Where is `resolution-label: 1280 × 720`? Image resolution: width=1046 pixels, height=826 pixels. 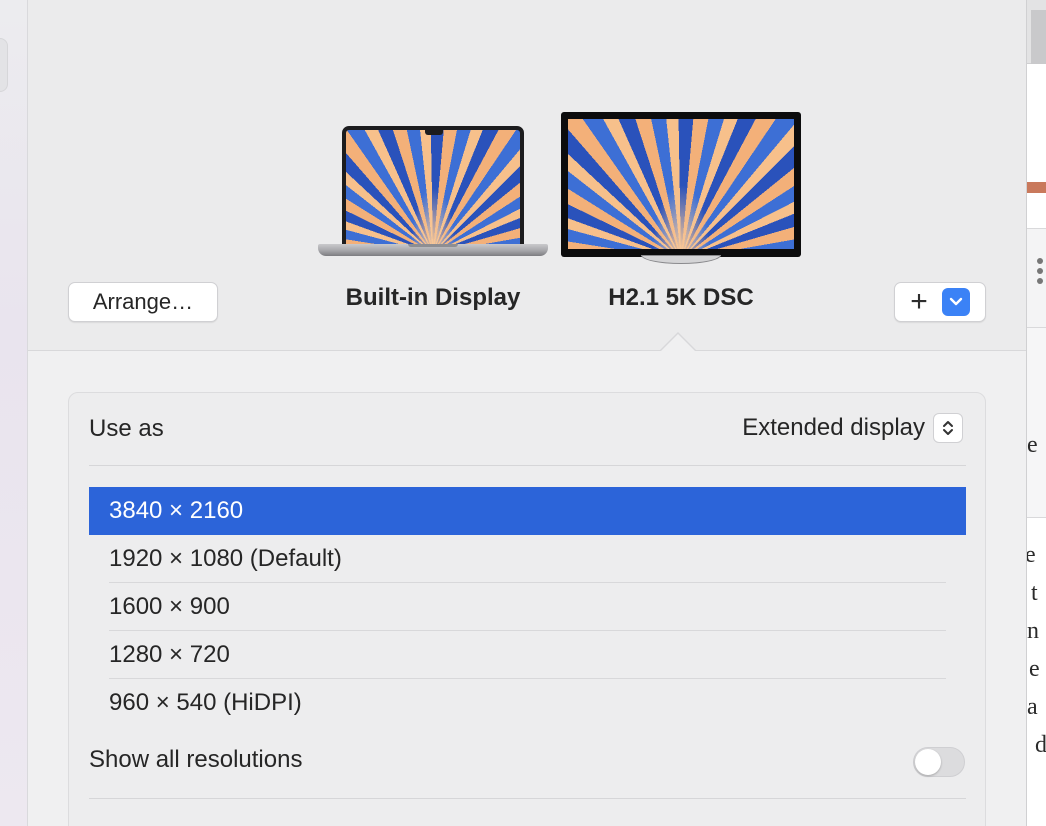 resolution-label: 1280 × 720 is located at coordinates (169, 654).